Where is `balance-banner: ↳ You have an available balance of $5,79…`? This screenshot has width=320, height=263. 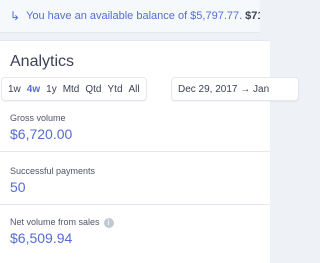 balance-banner: ↳ You have an available balance of $5,79… is located at coordinates (130, 16).